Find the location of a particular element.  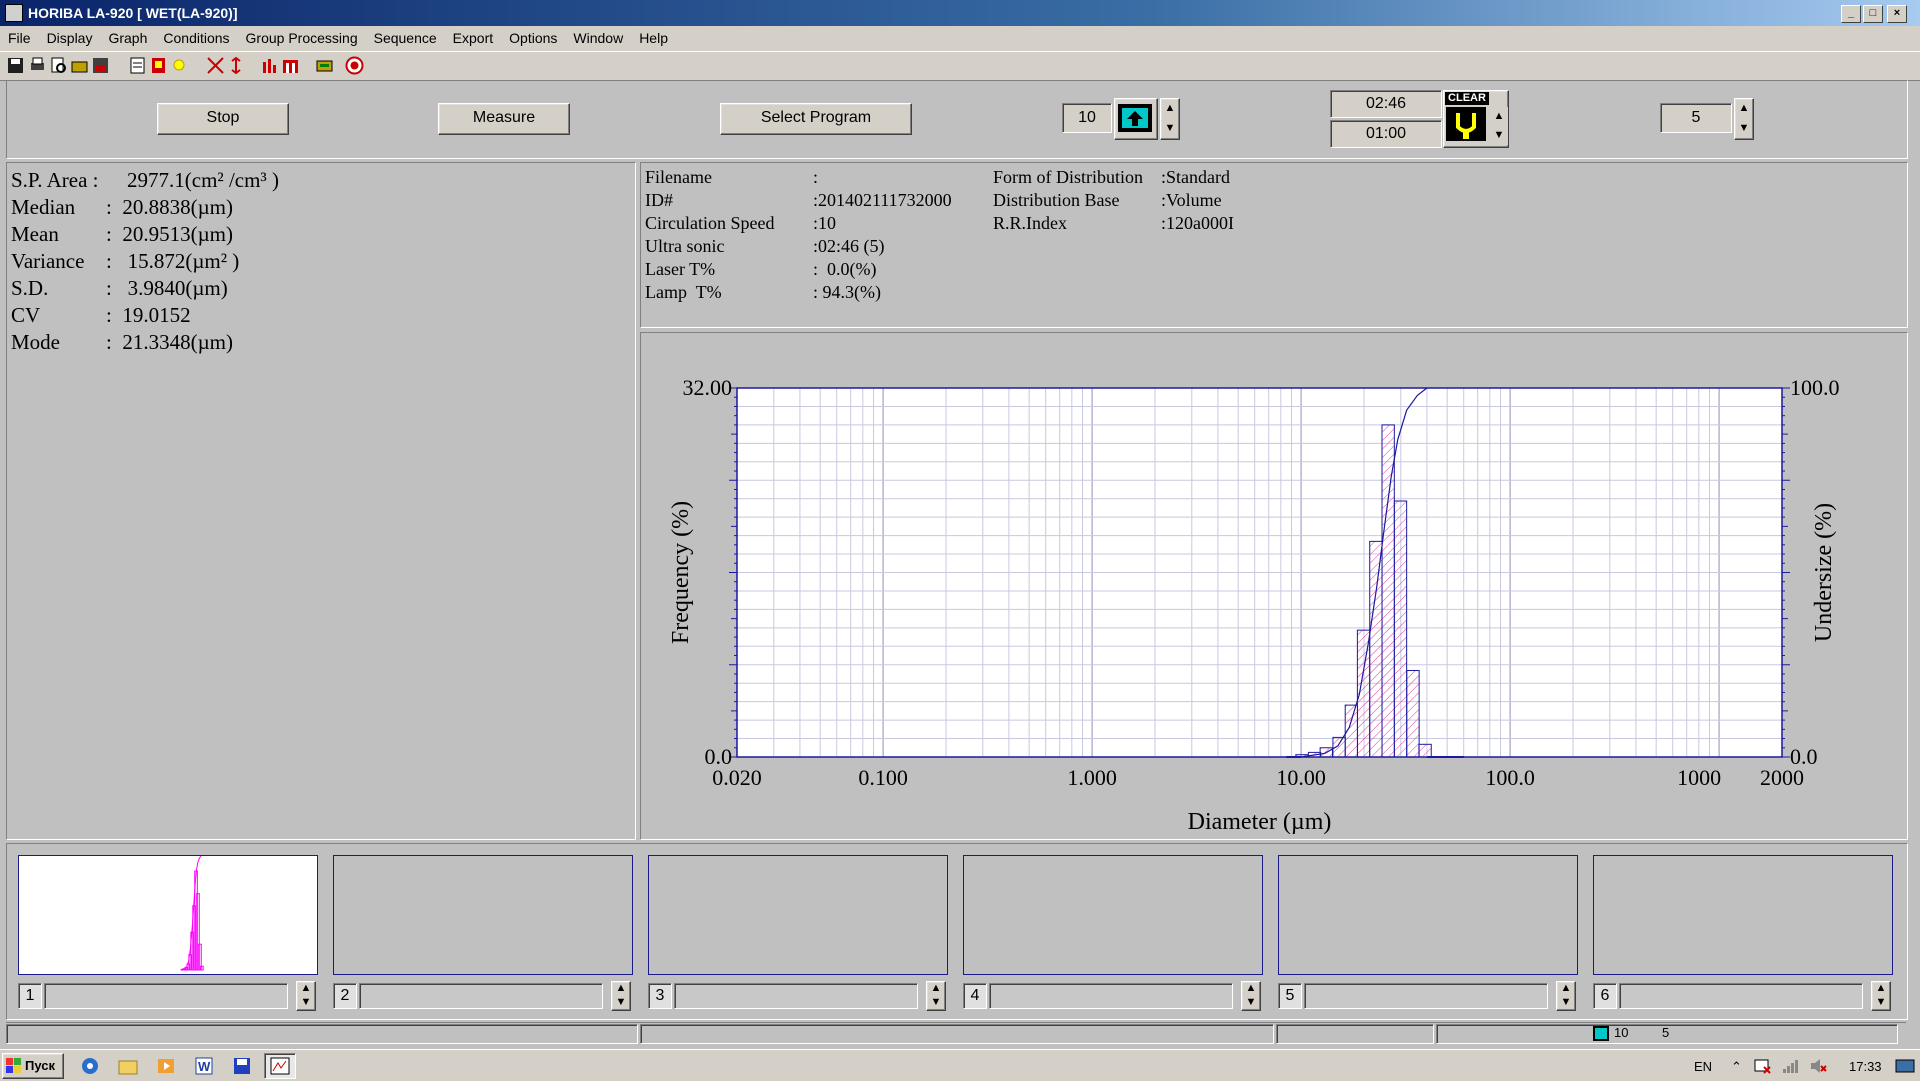

clock: 17:33 is located at coordinates (1865, 1066).